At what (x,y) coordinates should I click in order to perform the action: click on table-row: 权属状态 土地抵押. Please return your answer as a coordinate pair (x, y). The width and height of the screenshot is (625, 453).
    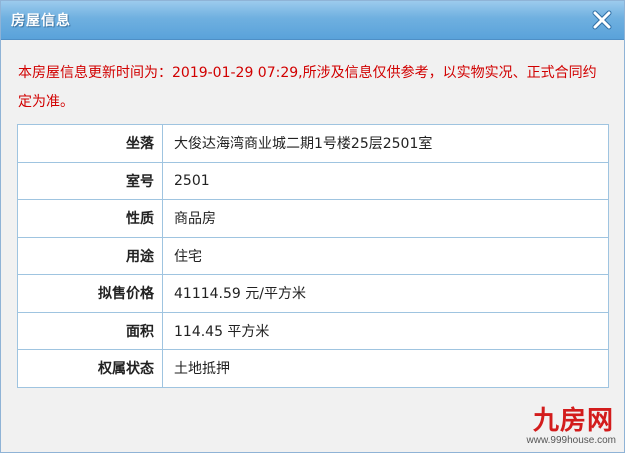
    Looking at the image, I should click on (313, 368).